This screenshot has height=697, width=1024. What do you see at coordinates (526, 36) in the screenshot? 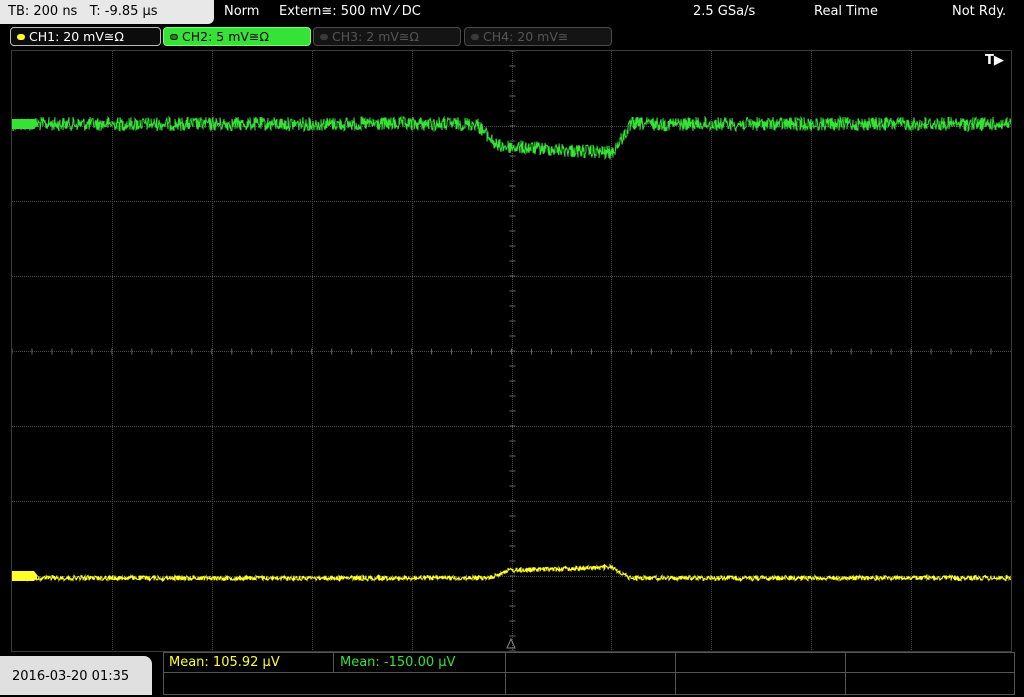
I see `channel-4-label: CH4: 20 mV≅` at bounding box center [526, 36].